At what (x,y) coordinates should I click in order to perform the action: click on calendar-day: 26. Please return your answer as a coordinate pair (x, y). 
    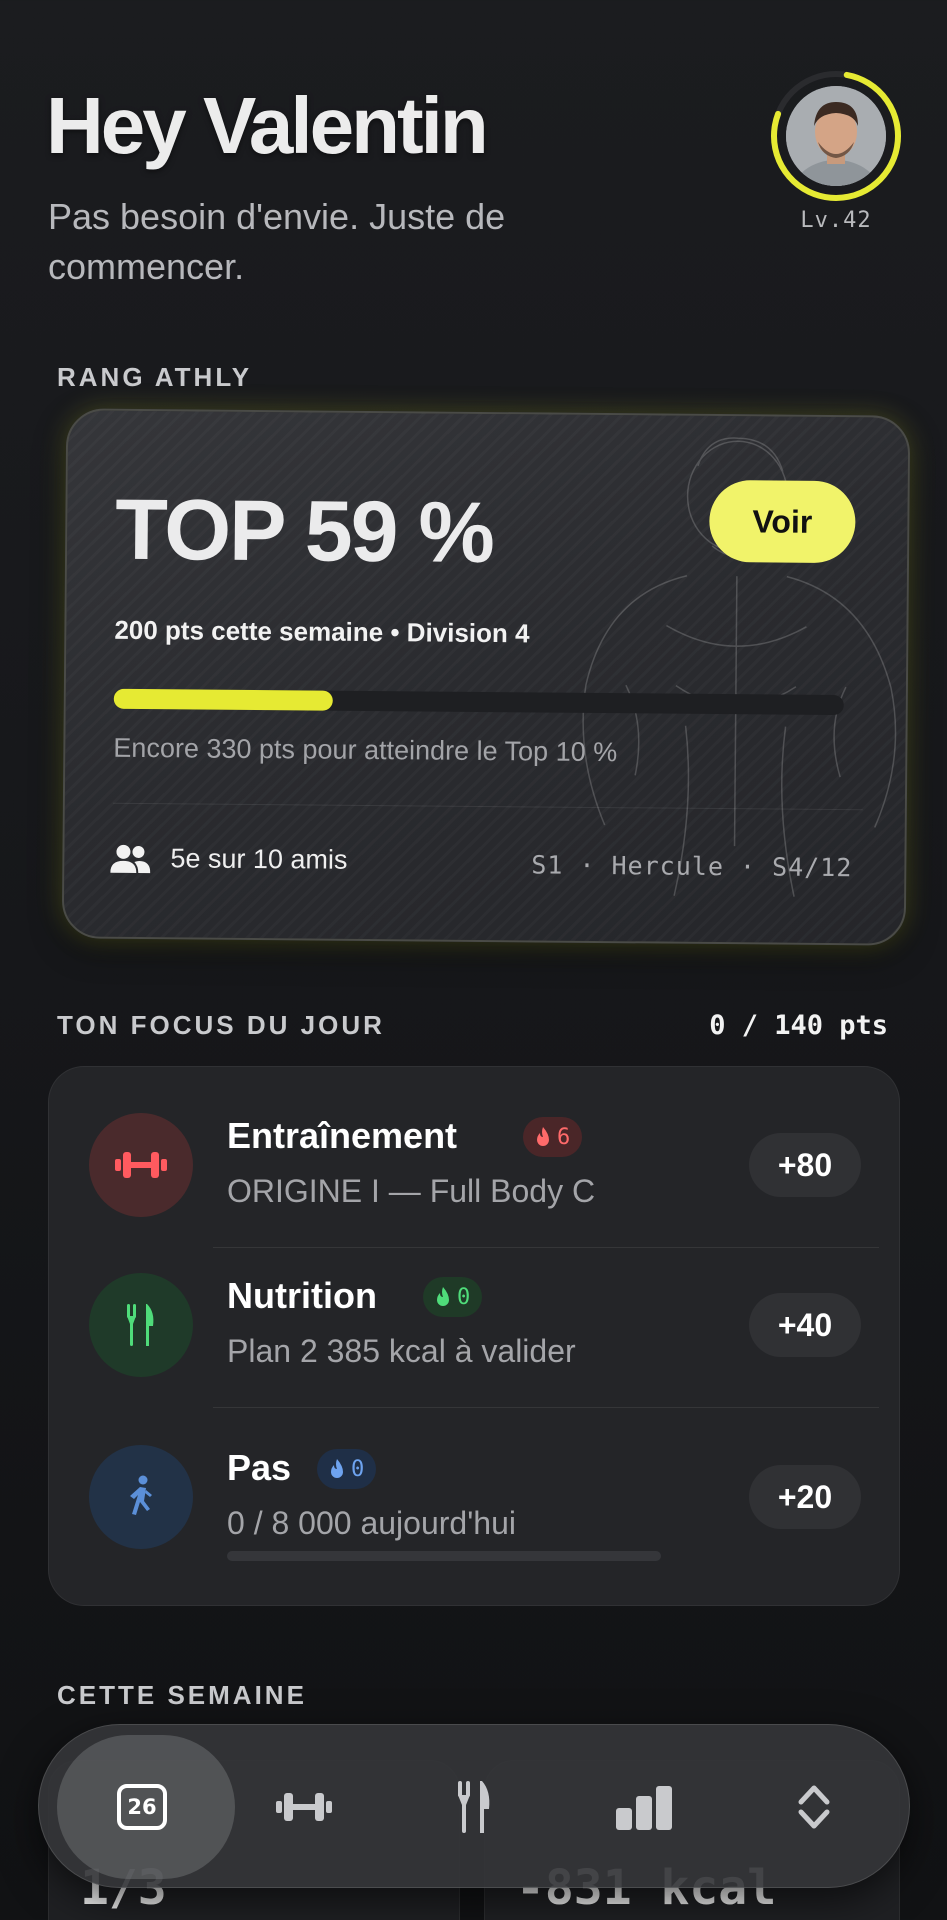
    Looking at the image, I should click on (142, 1807).